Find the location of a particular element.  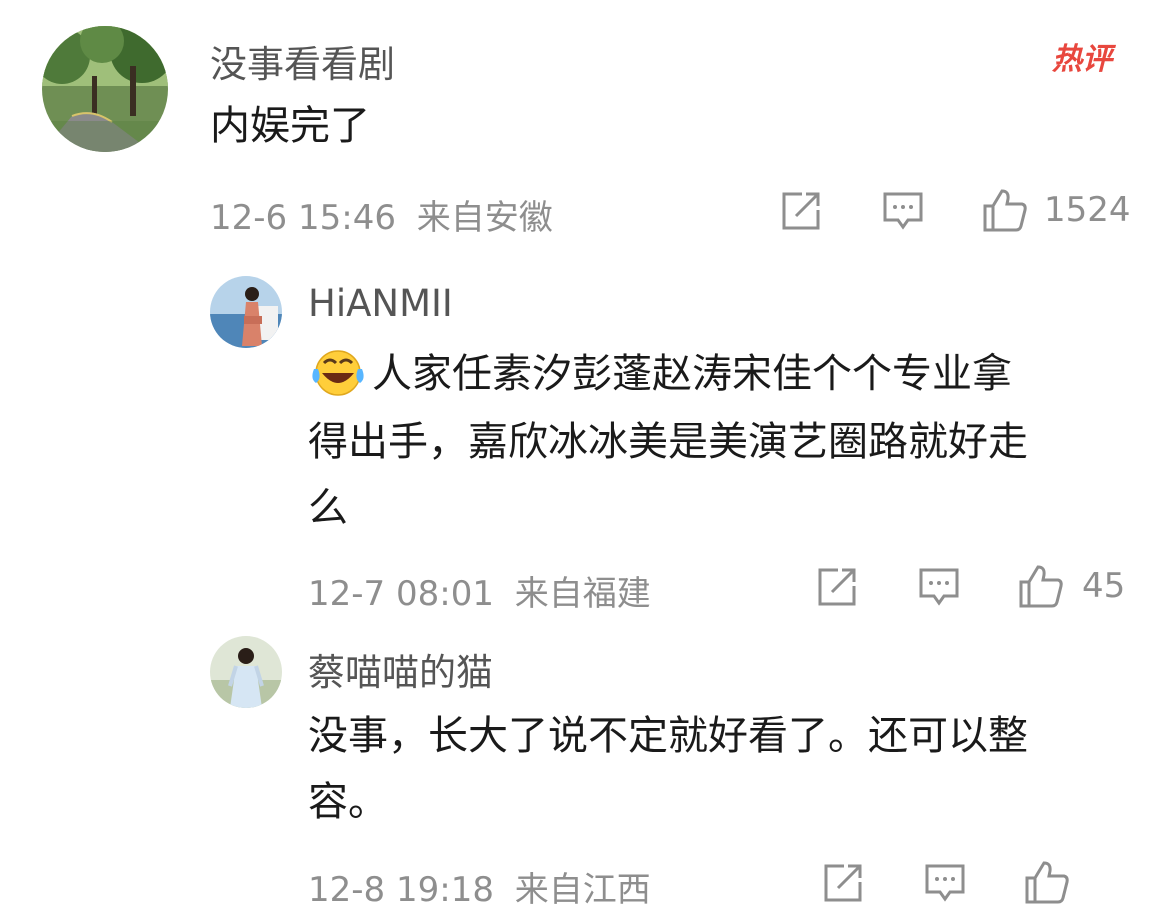

comment-time: 12-7 08:01 is located at coordinates (401, 594).